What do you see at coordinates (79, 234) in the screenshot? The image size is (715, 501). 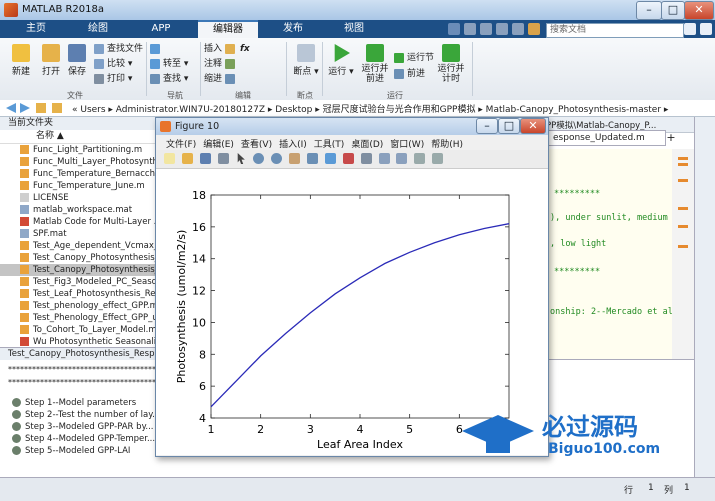 I see `file-list-item: SPF.mat` at bounding box center [79, 234].